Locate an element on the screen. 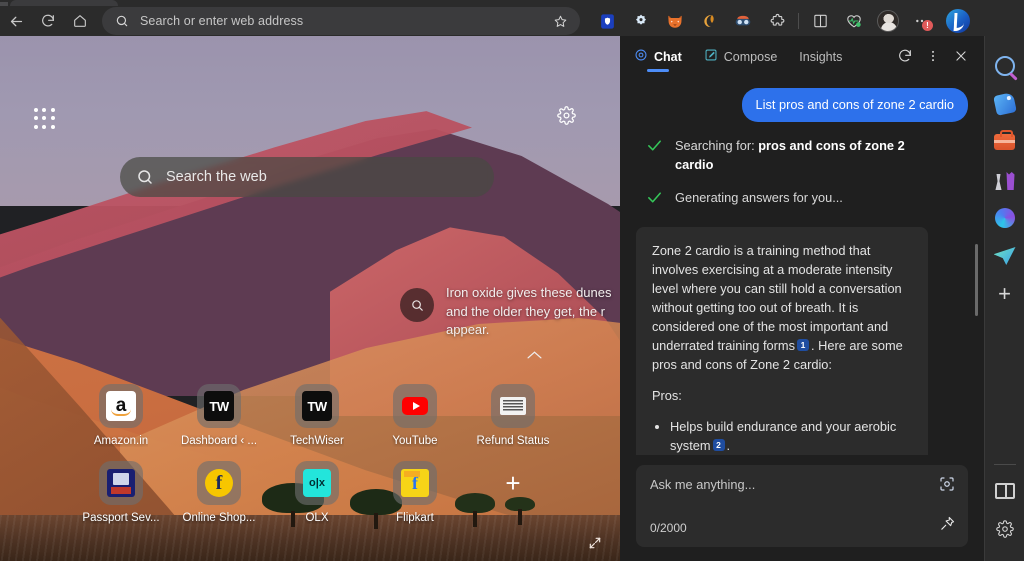  app-launcher-button is located at coordinates (45, 119).